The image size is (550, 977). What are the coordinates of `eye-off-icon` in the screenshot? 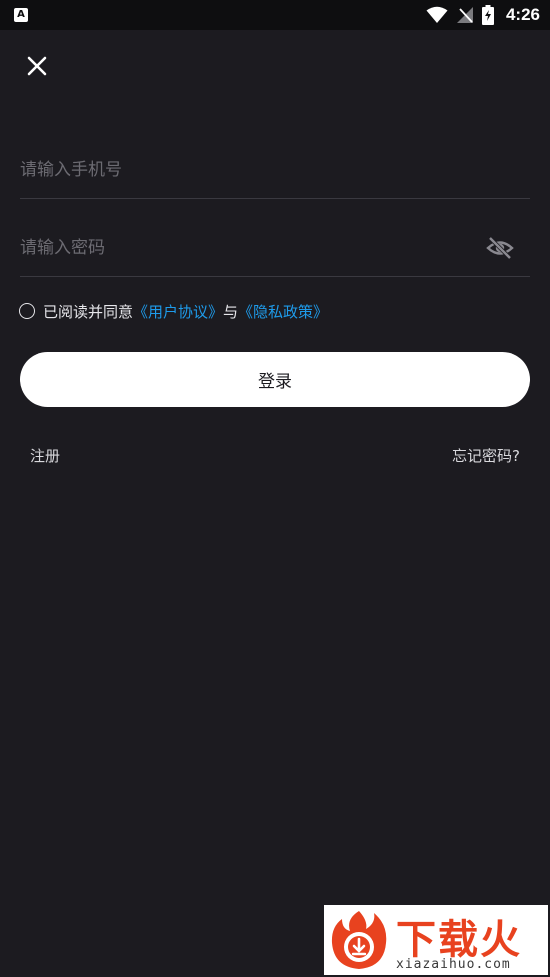 It's located at (500, 248).